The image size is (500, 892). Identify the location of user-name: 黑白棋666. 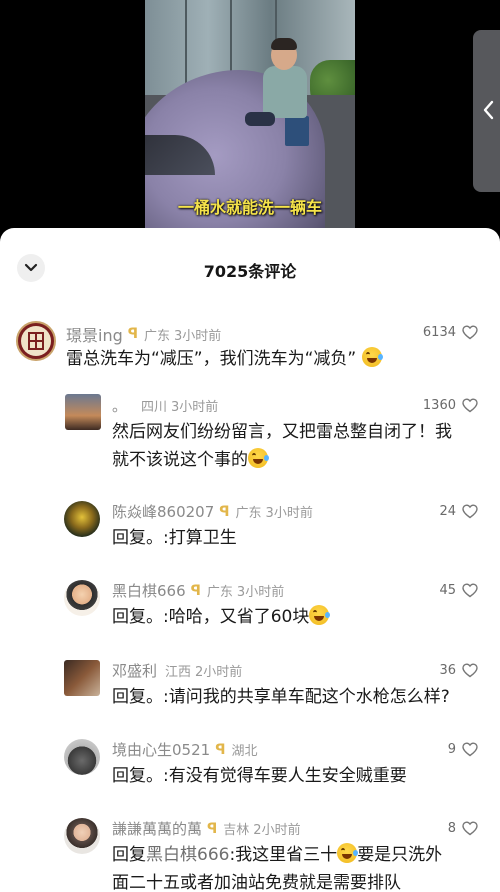
(149, 590).